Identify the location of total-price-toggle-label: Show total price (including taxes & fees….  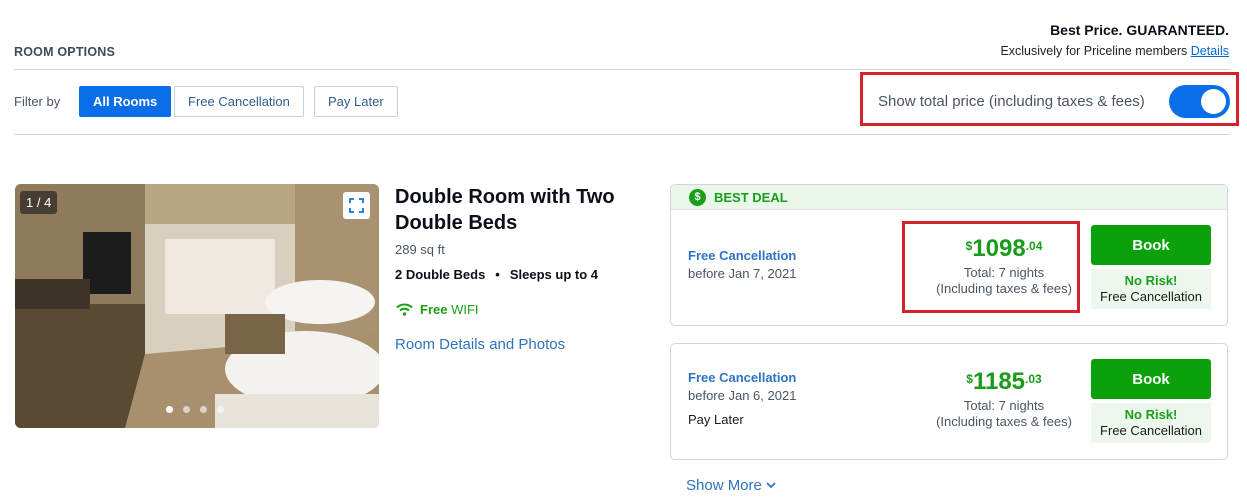
(1011, 101).